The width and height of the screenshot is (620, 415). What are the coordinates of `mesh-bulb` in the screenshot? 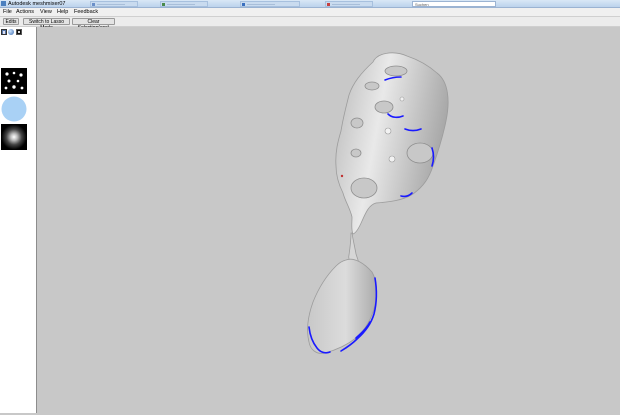 It's located at (342, 306).